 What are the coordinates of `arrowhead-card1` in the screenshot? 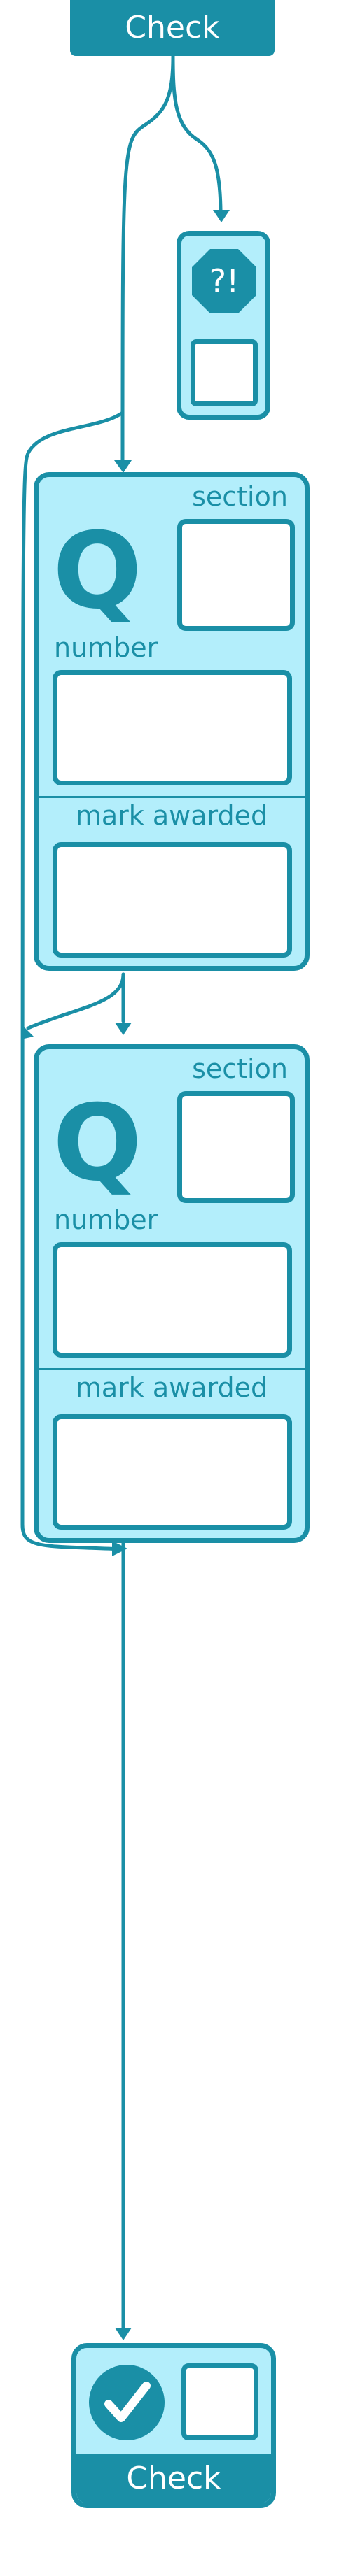 It's located at (123, 466).